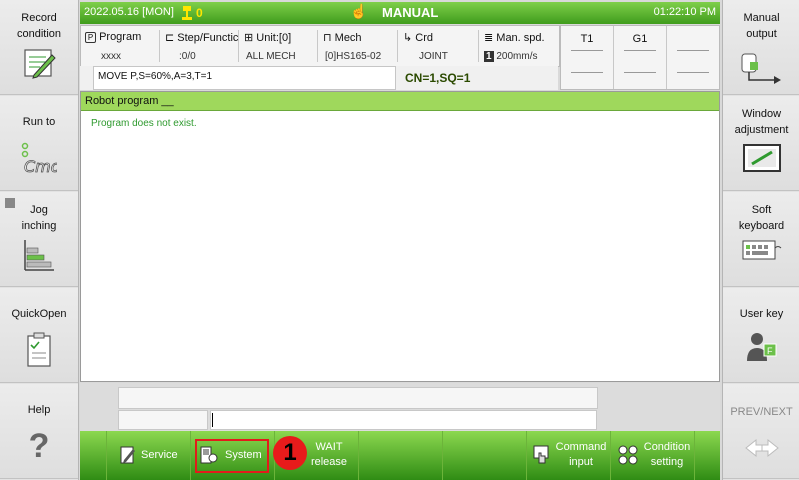  Describe the element at coordinates (329, 455) in the screenshot. I see `wait-release-label: WAIT release` at that location.